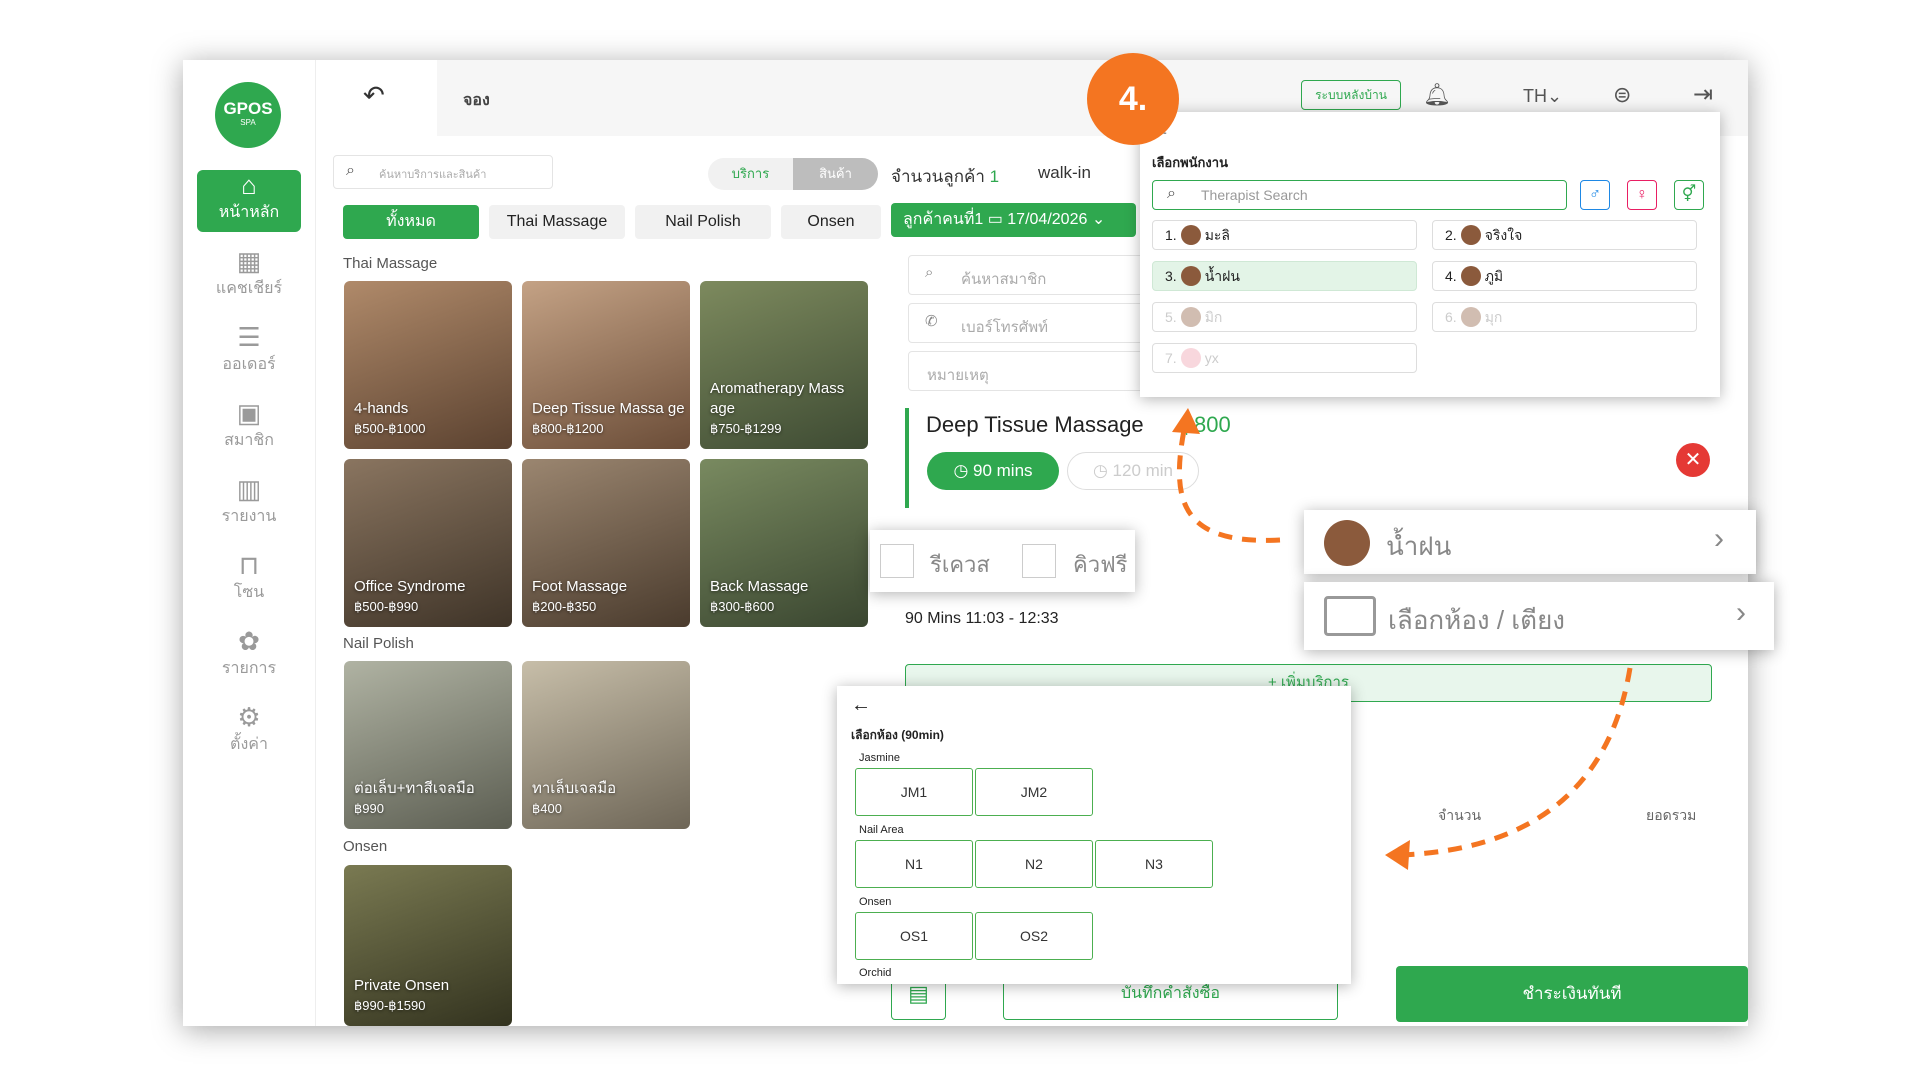 This screenshot has width=1920, height=1080. I want to click on arrow-to-therapist, so click(1229, 483).